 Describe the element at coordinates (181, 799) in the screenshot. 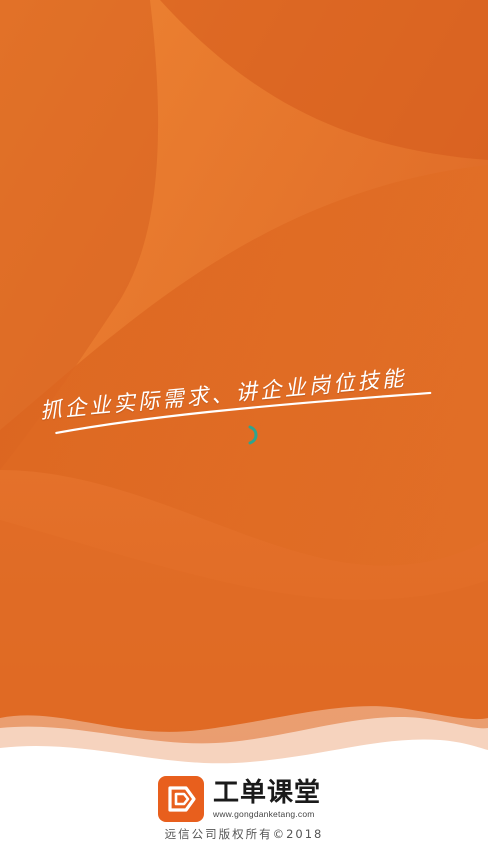

I see `gongdan-logo-icon` at that location.